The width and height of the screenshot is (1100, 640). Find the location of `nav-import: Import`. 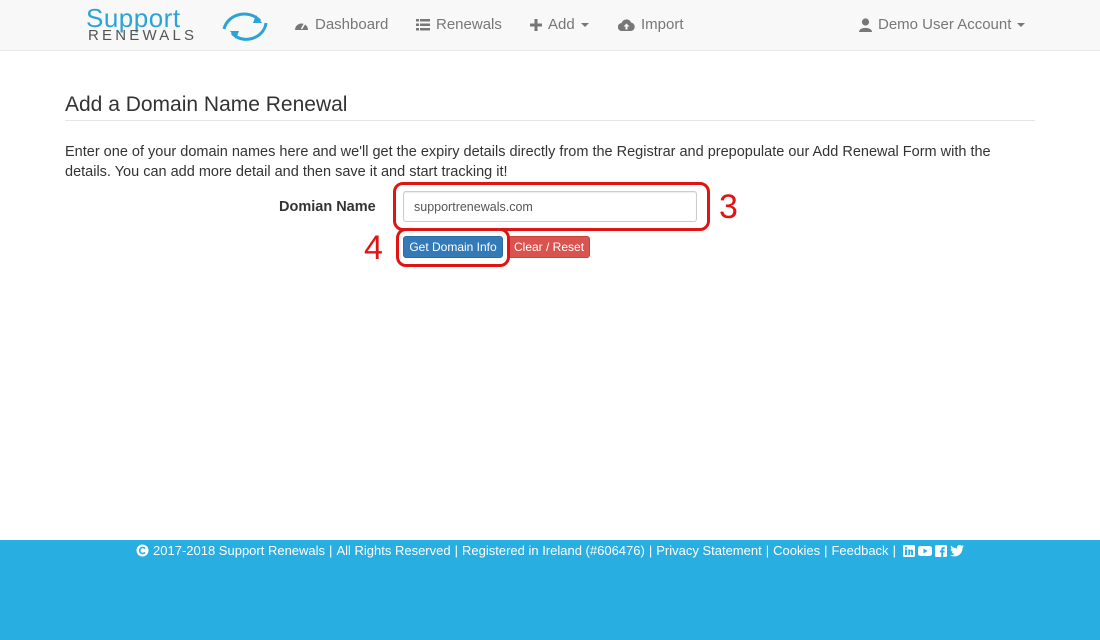

nav-import: Import is located at coordinates (651, 25).